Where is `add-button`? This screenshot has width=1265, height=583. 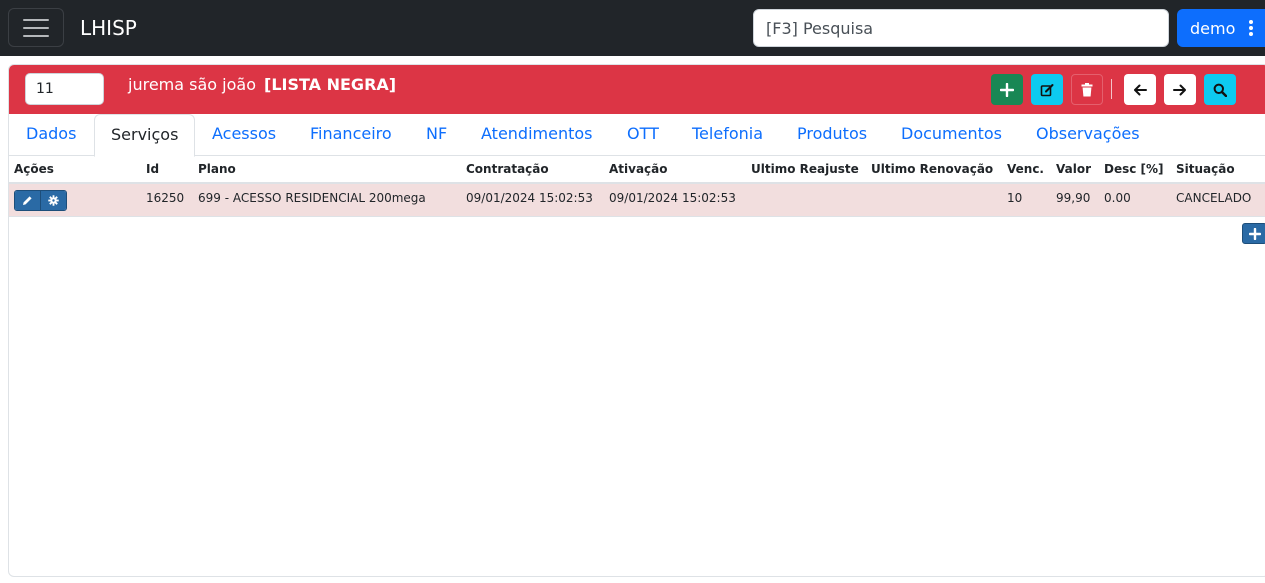
add-button is located at coordinates (1007, 89).